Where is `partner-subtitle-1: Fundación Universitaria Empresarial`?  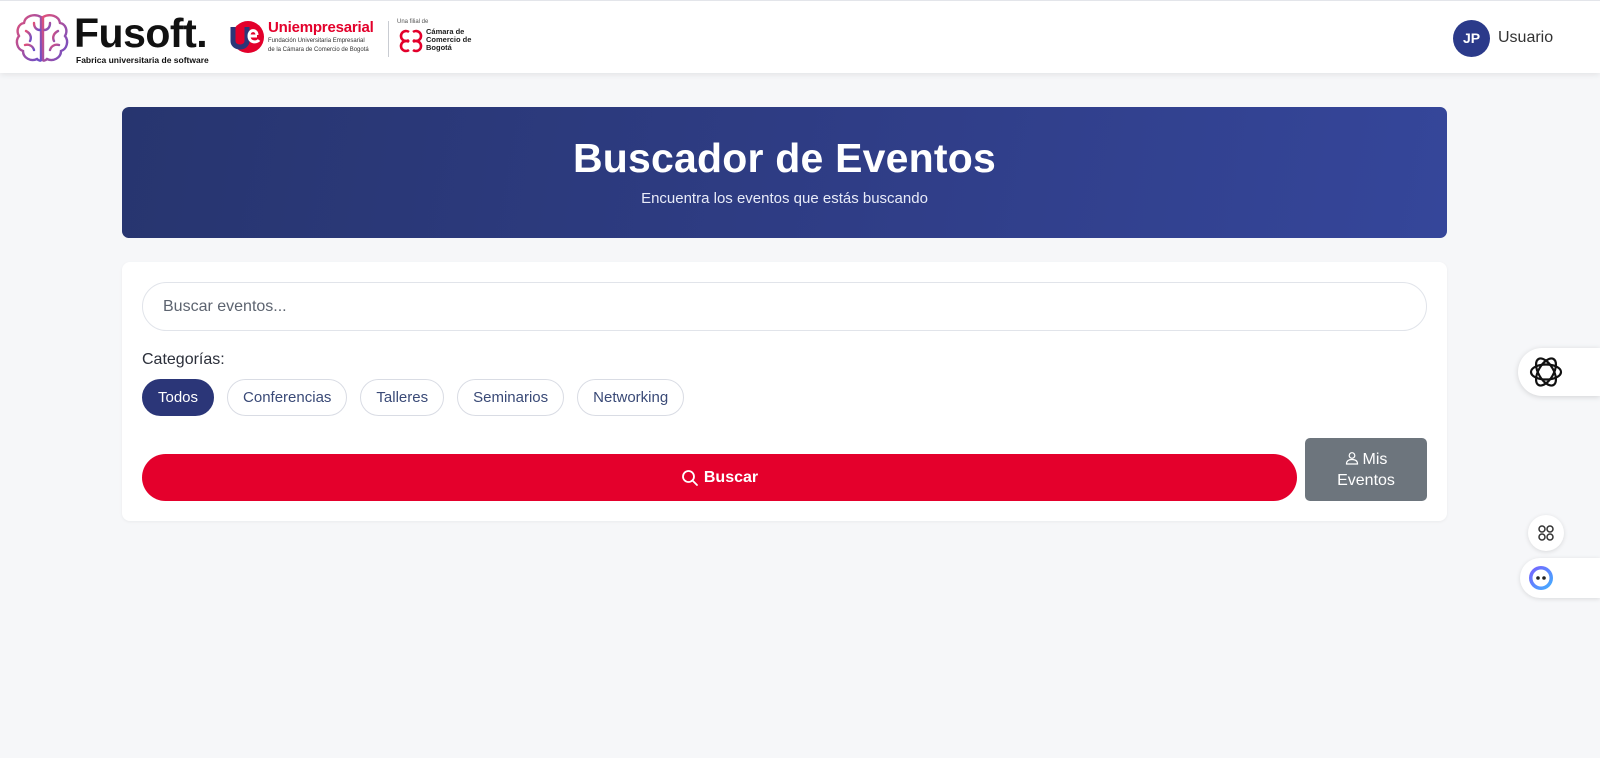 partner-subtitle-1: Fundación Universitaria Empresarial is located at coordinates (316, 41).